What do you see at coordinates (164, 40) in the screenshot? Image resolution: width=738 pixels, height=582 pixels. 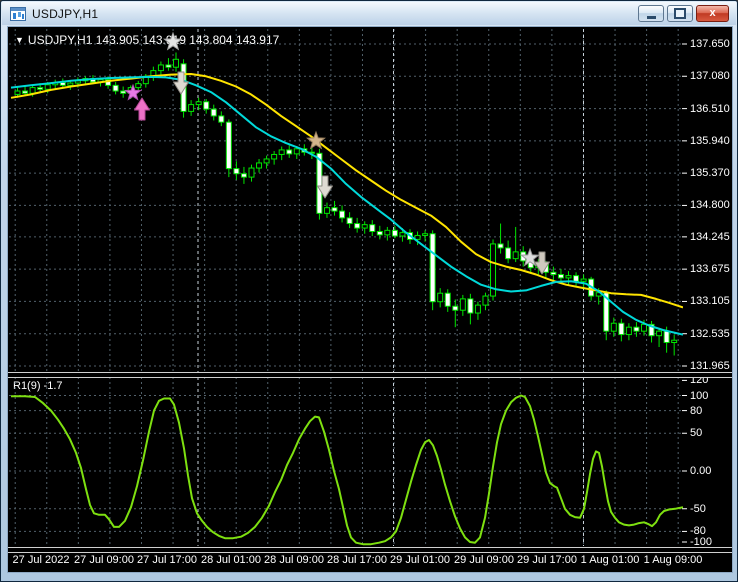 I see `header-high: 143.919` at bounding box center [164, 40].